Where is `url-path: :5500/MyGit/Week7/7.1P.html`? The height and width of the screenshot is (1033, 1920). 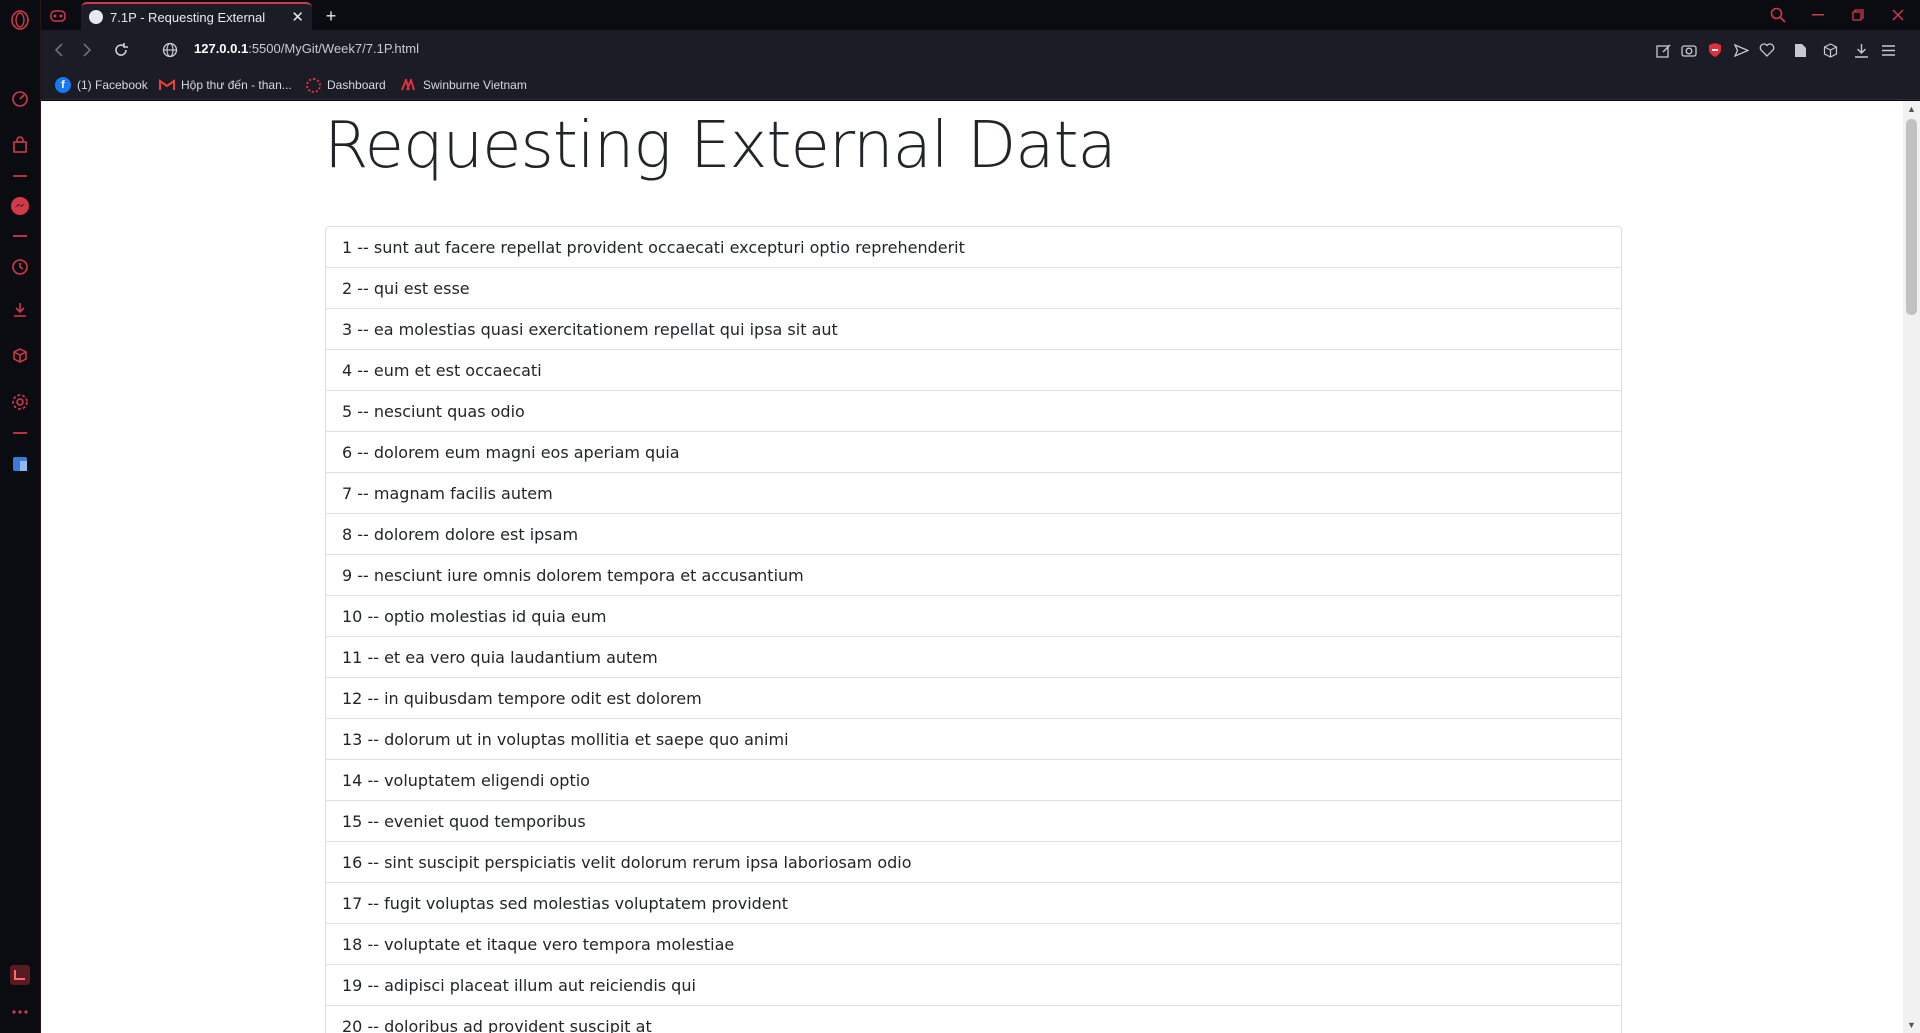 url-path: :5500/MyGit/Week7/7.1P.html is located at coordinates (333, 48).